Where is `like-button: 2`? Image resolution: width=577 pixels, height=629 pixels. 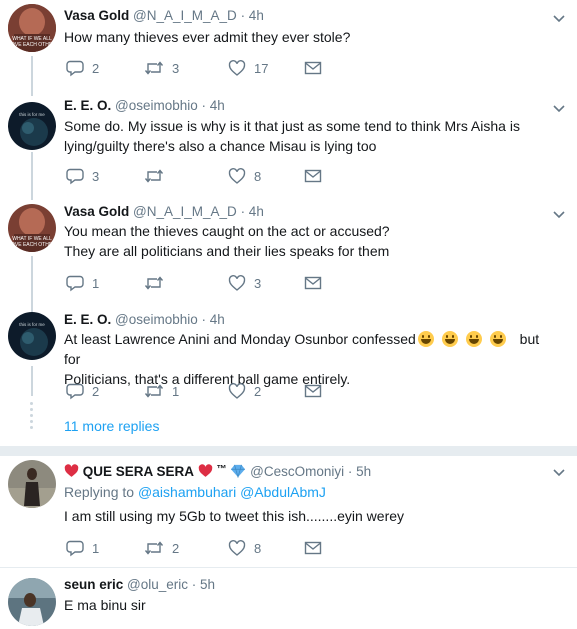
like-button: 2 is located at coordinates (244, 391).